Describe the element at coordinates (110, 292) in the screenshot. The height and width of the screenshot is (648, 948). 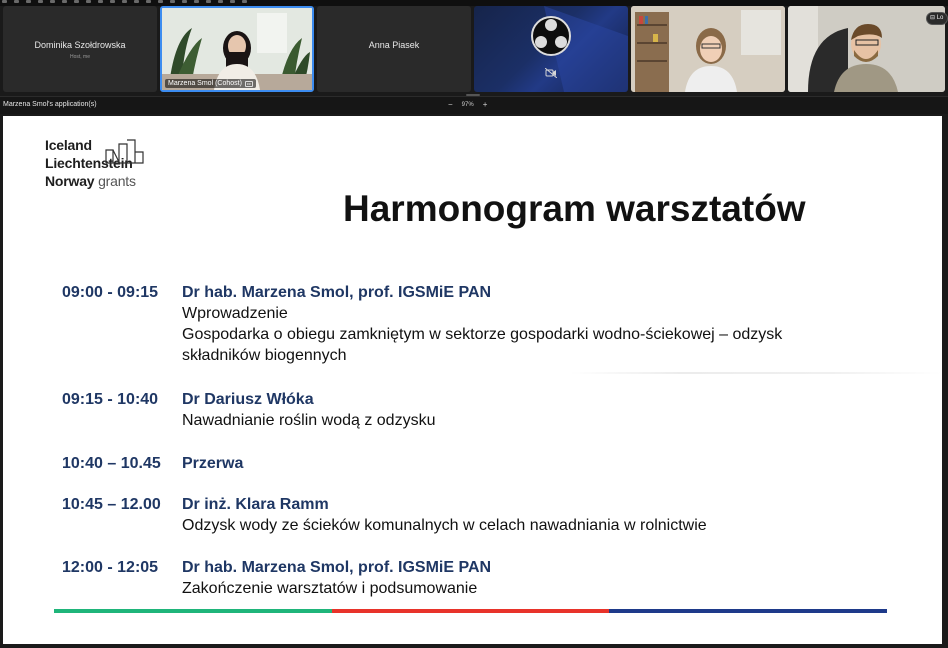
I see `agenda-time: 09:00 - 09:15` at that location.